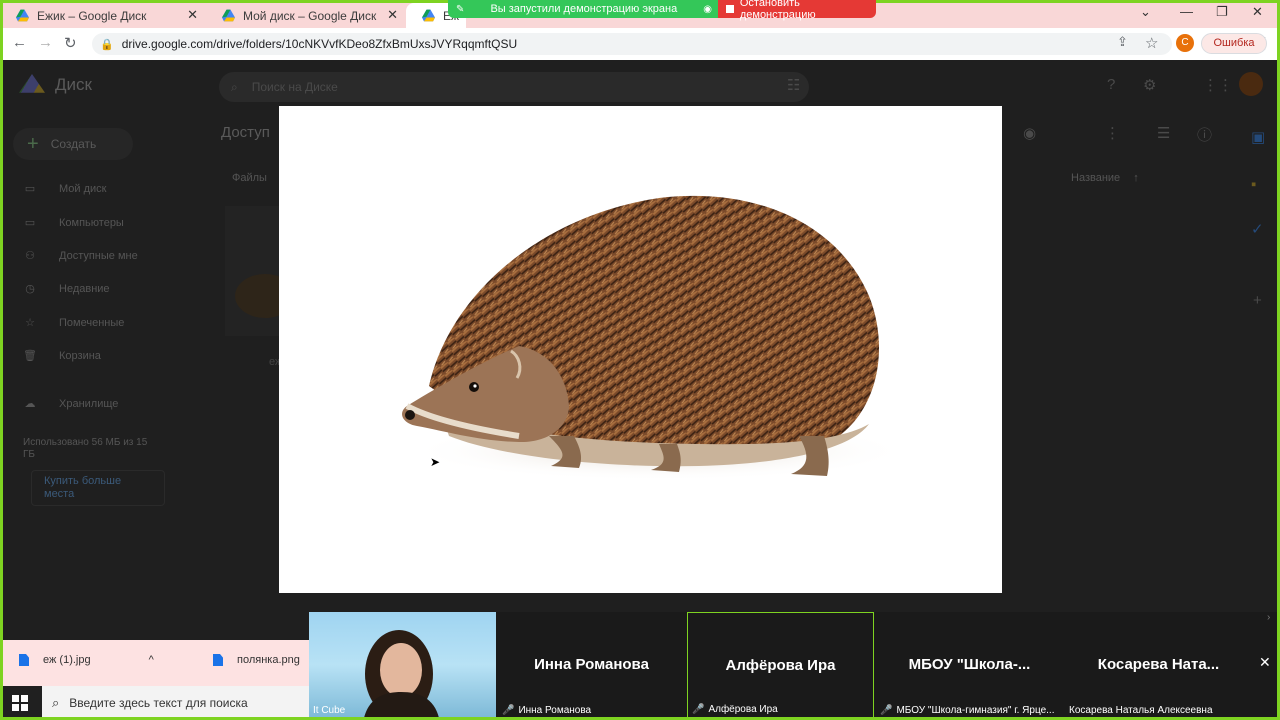  What do you see at coordinates (30, 356) in the screenshot?
I see `trash-icon: 🗑` at bounding box center [30, 356].